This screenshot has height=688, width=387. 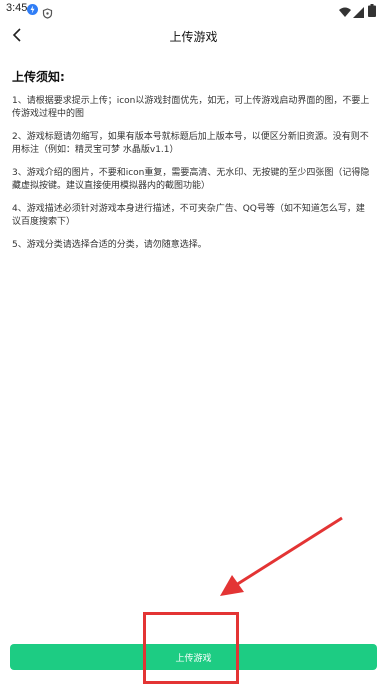 I want to click on upload-game-button: 上传游戏, so click(x=193, y=657).